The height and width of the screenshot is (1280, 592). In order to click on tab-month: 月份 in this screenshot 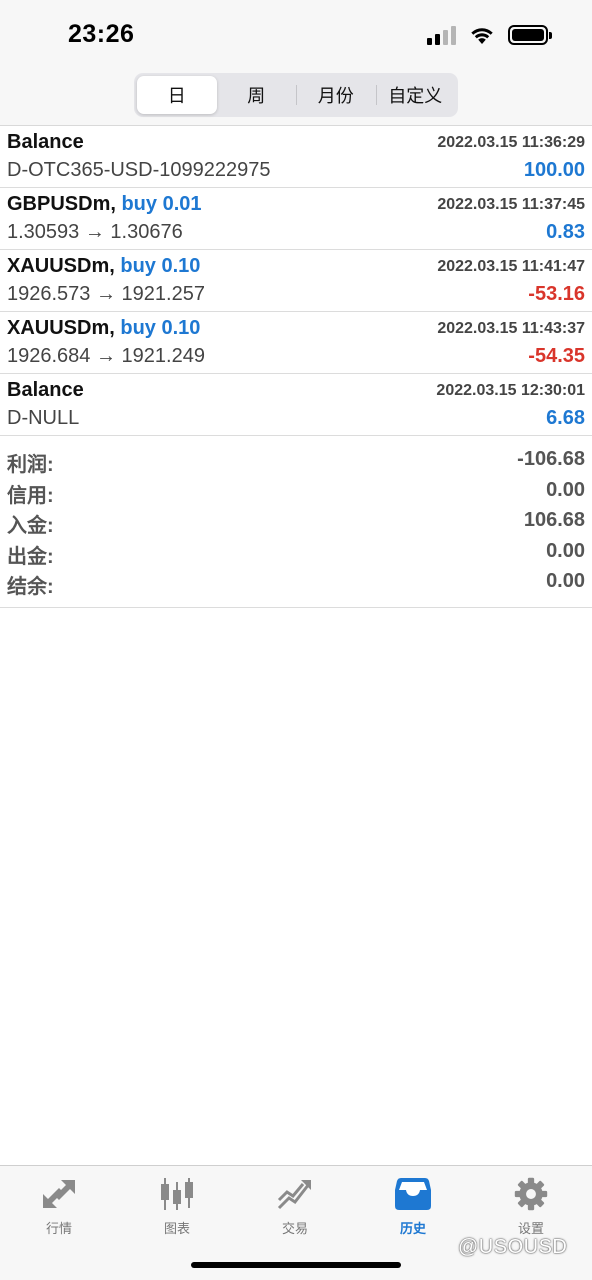, I will do `click(336, 95)`.